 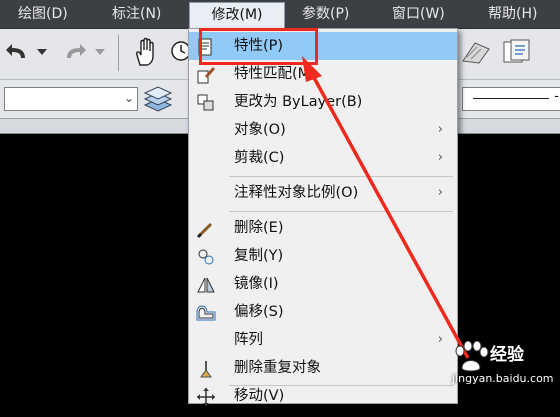 I want to click on baidu-paw-icon, so click(x=472, y=356).